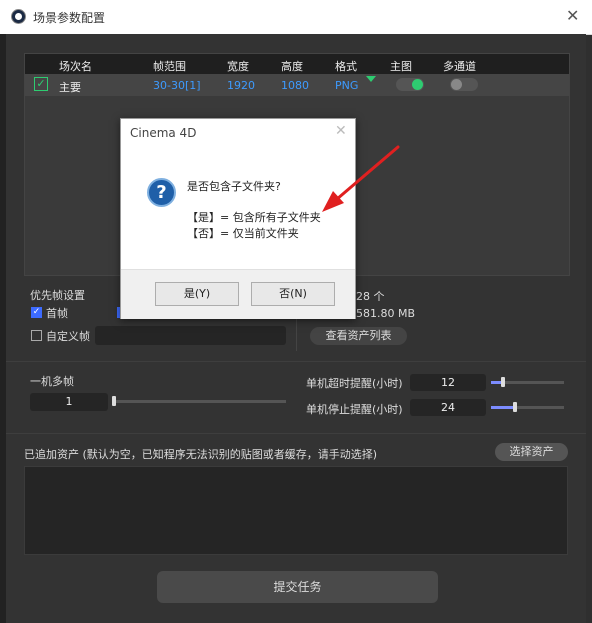 This screenshot has height=623, width=592. I want to click on custom-frame-label: 自定义帧, so click(68, 336).